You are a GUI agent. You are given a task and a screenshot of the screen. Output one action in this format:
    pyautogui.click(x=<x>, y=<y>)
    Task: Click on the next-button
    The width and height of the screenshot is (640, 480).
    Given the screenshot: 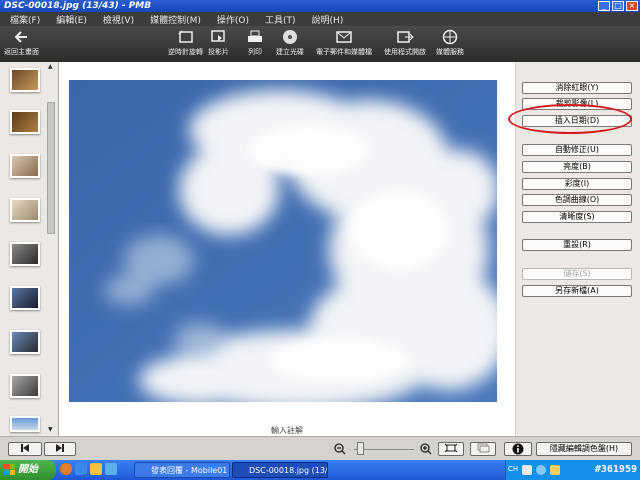 What is the action you would take?
    pyautogui.click(x=60, y=449)
    